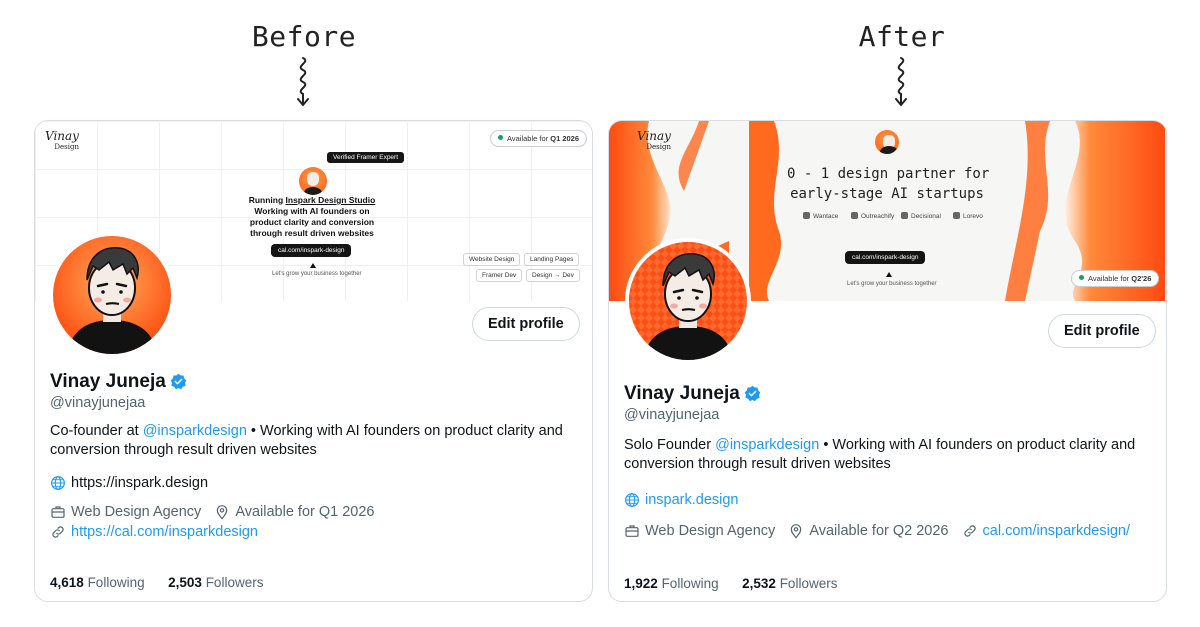 The image size is (1200, 627). Describe the element at coordinates (212, 512) in the screenshot. I see `profile-meta-row: Web Design Agency Available for Q1 2026` at that location.